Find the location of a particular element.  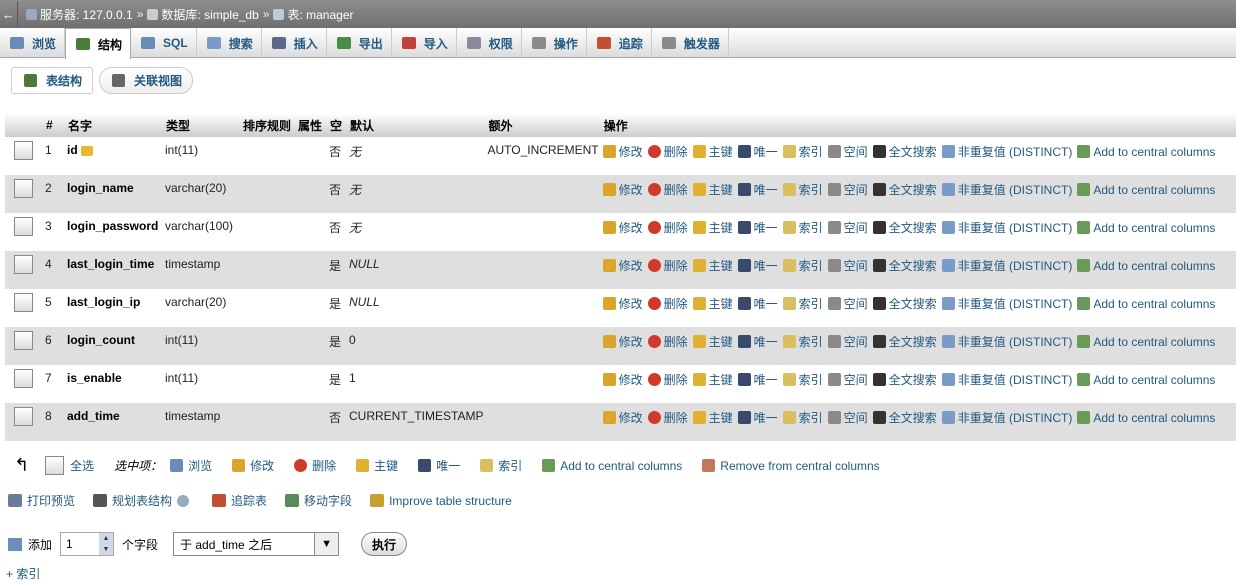

link-print: 打印预览 is located at coordinates (41, 500).